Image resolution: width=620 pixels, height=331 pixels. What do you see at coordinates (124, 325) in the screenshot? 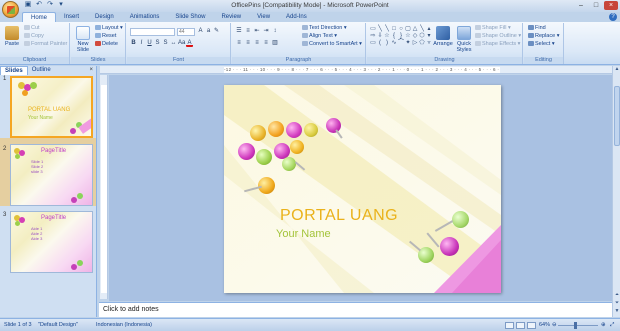
I see `language-indicator: Indonesian (Indonesia)` at bounding box center [124, 325].